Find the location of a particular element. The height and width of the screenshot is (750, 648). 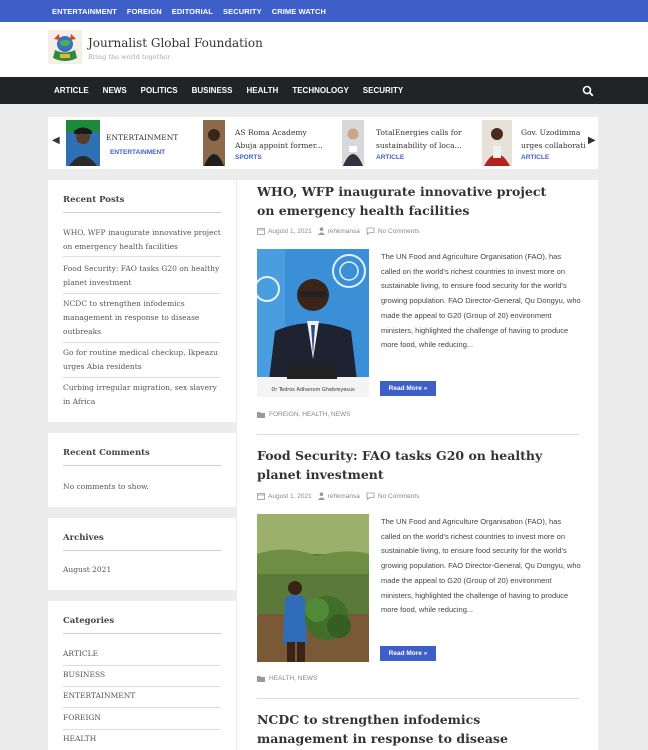

category-link: ARTICLE is located at coordinates (143, 654).